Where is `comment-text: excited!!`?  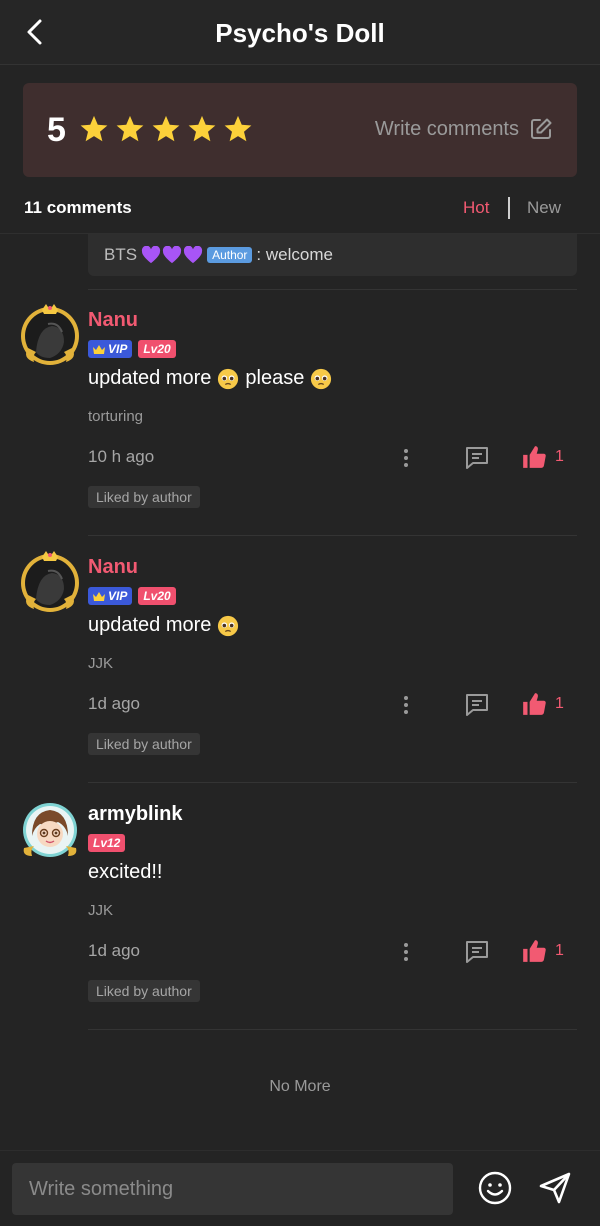
comment-text: excited!! is located at coordinates (125, 872).